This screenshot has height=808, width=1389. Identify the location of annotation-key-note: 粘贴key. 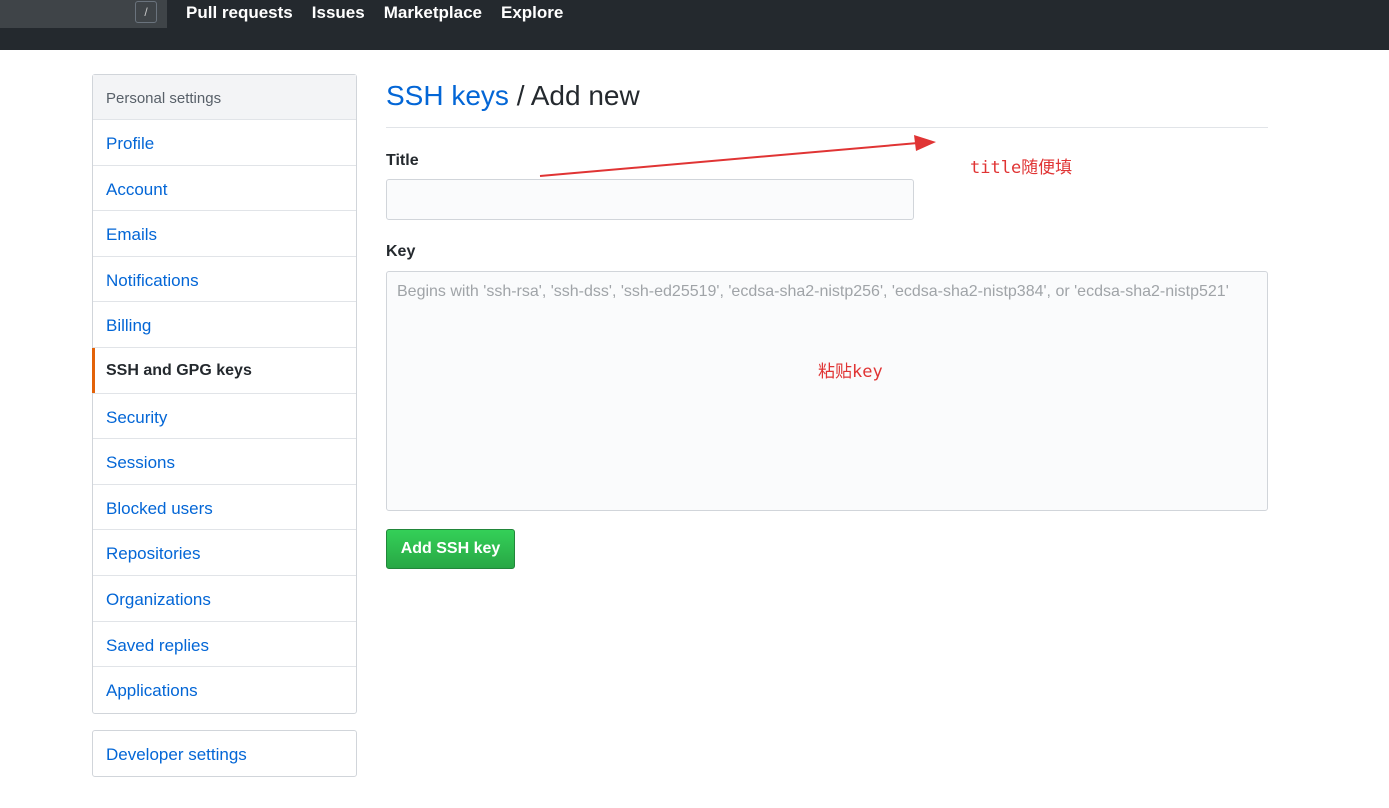
(850, 372).